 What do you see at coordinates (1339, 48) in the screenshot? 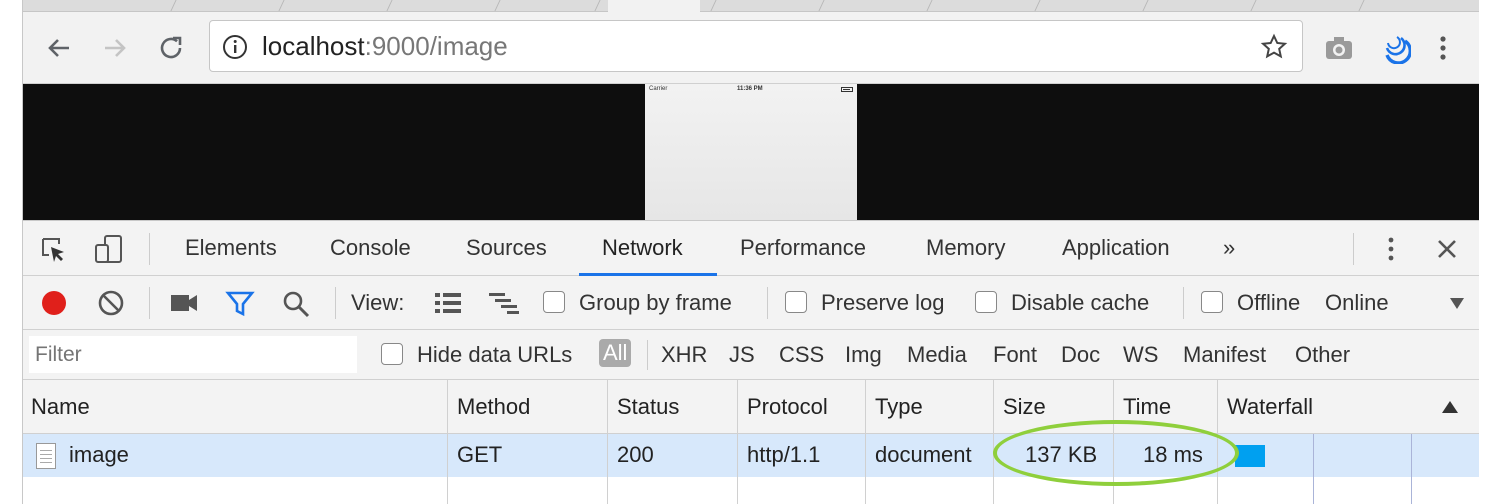
I see `camera-icon` at bounding box center [1339, 48].